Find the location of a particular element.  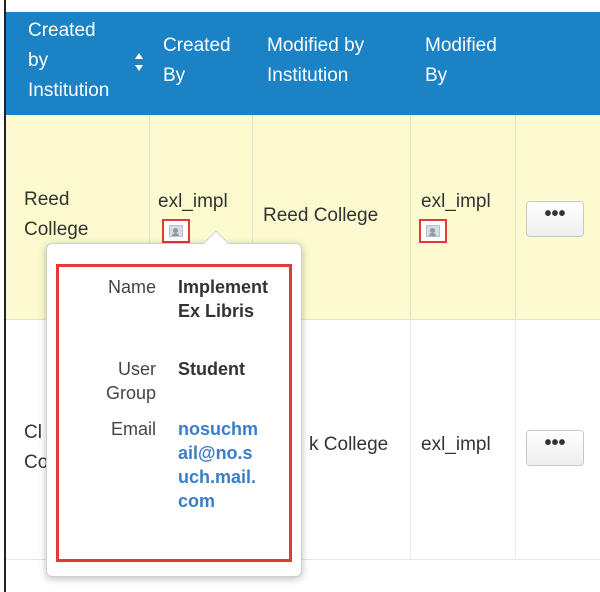

header-label-line: Modified by is located at coordinates (316, 45).